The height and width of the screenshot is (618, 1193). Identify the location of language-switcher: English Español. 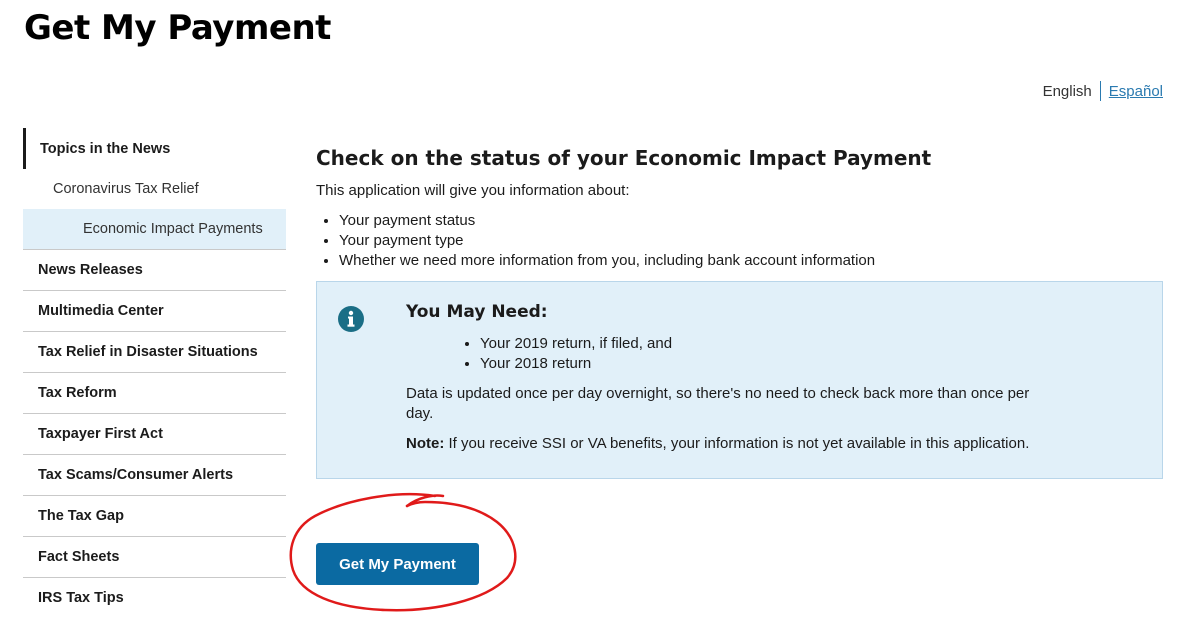
(1103, 91).